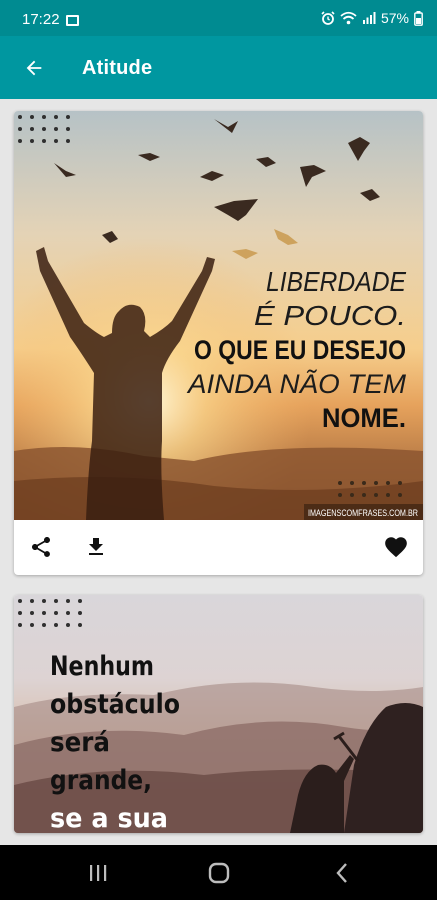 This screenshot has height=900, width=437. I want to click on nav-back-button, so click(342, 873).